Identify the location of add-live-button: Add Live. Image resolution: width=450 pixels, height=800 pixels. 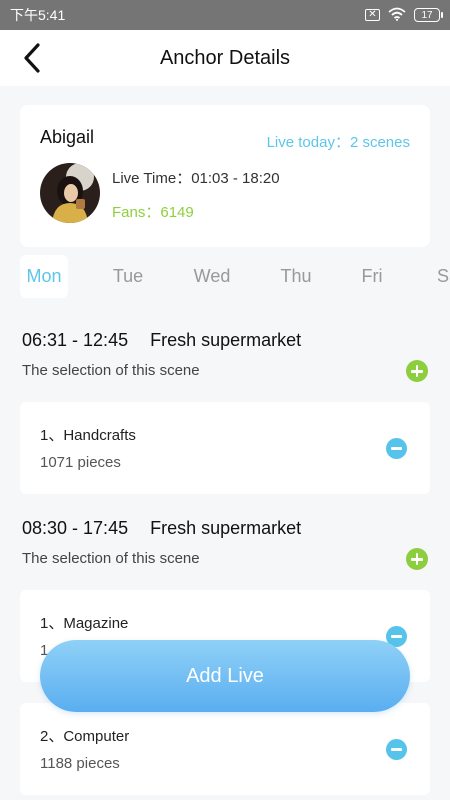
(225, 676).